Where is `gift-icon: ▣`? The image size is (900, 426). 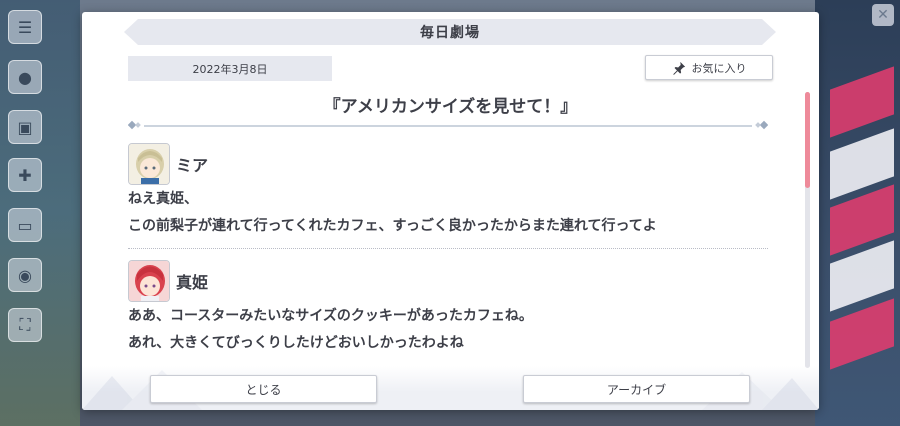 gift-icon: ▣ is located at coordinates (25, 127).